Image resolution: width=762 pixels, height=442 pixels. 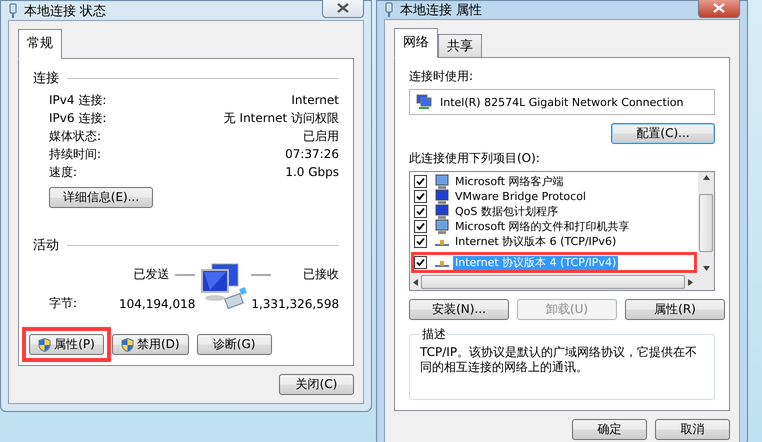 What do you see at coordinates (706, 177) in the screenshot?
I see `scroll-up-icon` at bounding box center [706, 177].